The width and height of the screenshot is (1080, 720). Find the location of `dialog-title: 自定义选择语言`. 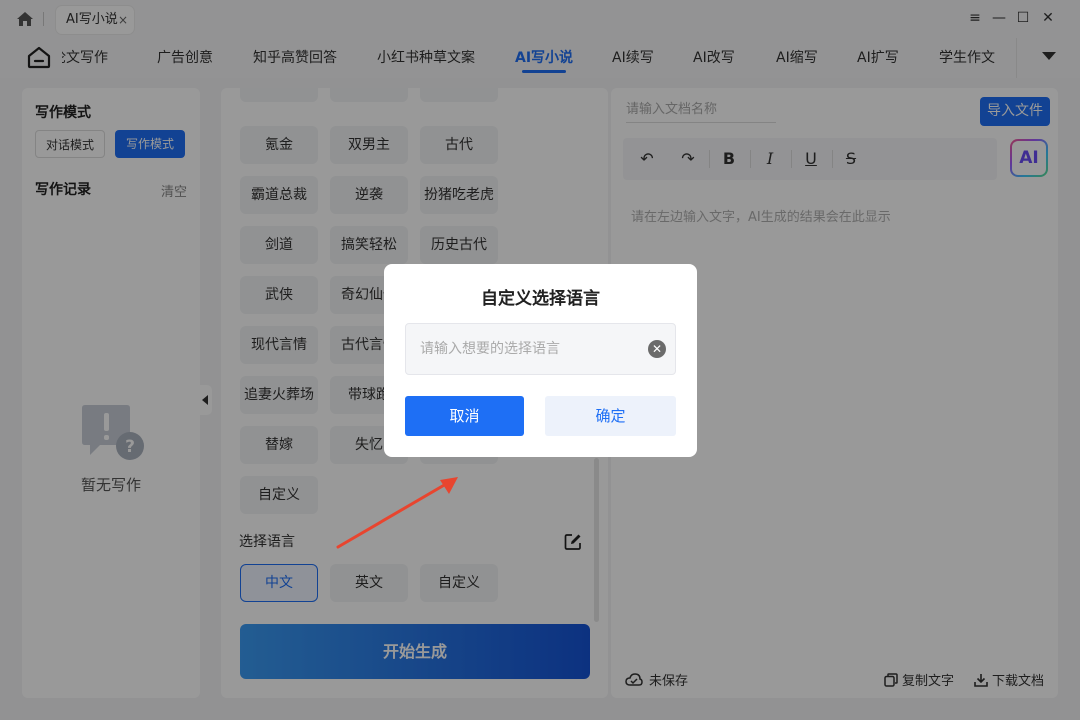

dialog-title: 自定义选择语言 is located at coordinates (540, 299).